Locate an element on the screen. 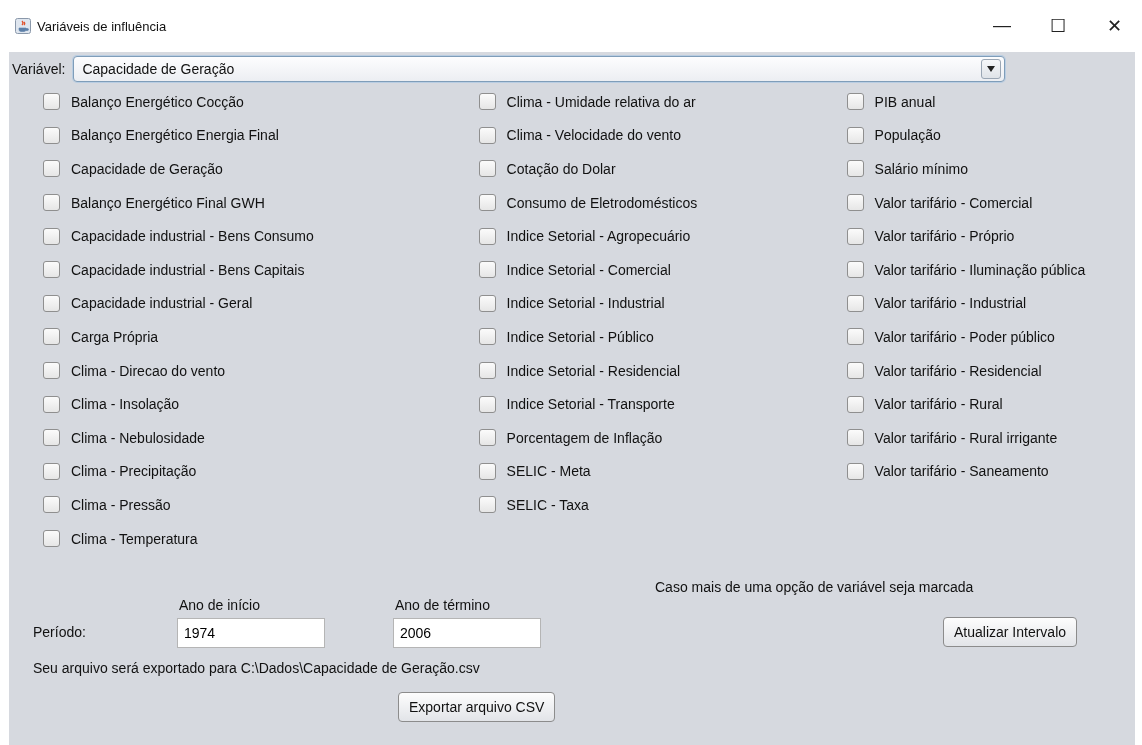 This screenshot has height=745, width=1142. checkbox-option: Indice Setorial - Residencial is located at coordinates (662, 370).